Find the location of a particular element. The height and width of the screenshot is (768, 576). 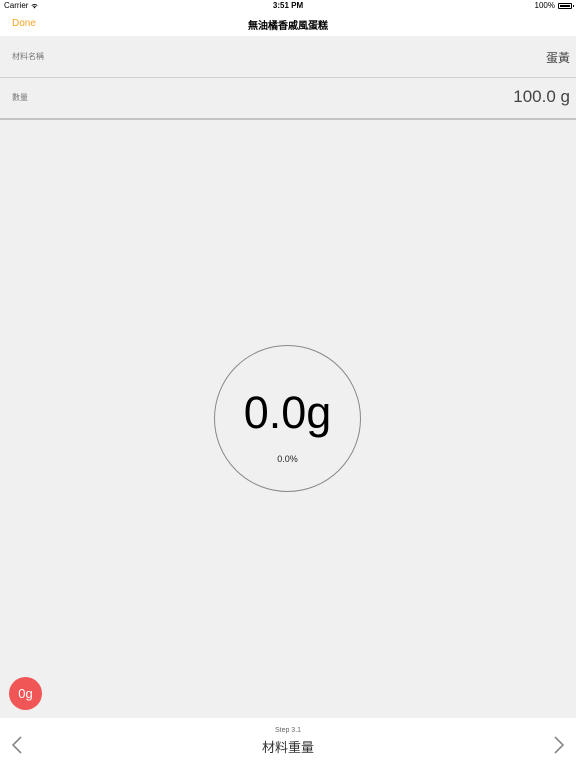

step-title: 材料重量 is located at coordinates (287, 747).